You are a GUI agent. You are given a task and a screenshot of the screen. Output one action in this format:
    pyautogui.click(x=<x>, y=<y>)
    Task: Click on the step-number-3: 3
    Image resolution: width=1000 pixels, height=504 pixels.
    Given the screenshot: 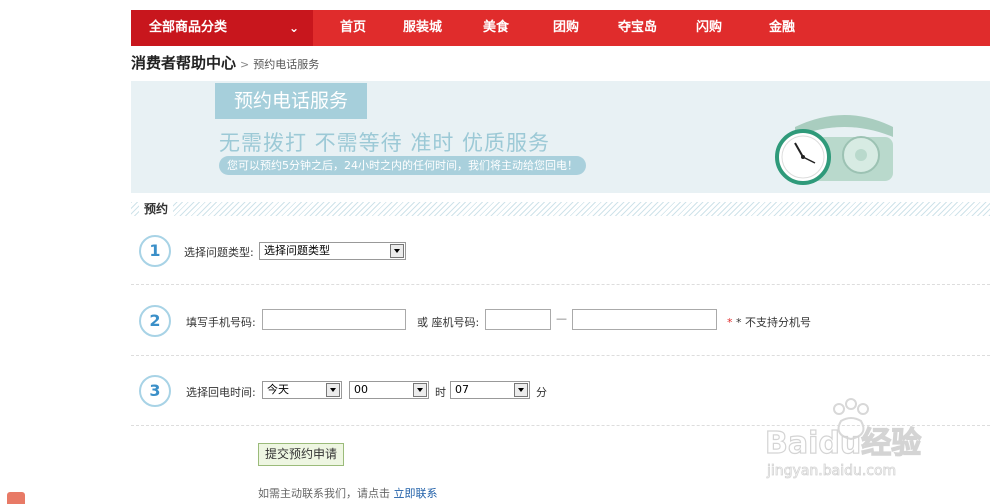 What is the action you would take?
    pyautogui.click(x=155, y=391)
    